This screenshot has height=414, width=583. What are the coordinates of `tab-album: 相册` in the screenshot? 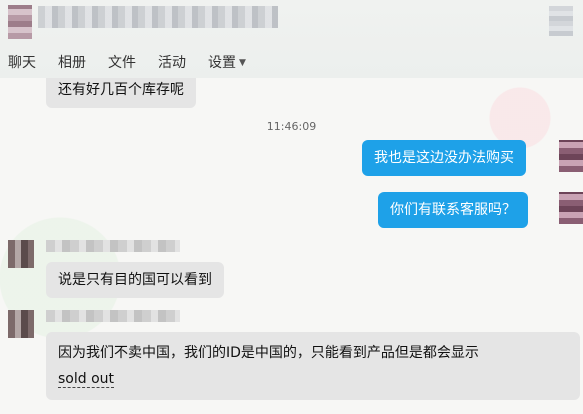 It's located at (72, 62).